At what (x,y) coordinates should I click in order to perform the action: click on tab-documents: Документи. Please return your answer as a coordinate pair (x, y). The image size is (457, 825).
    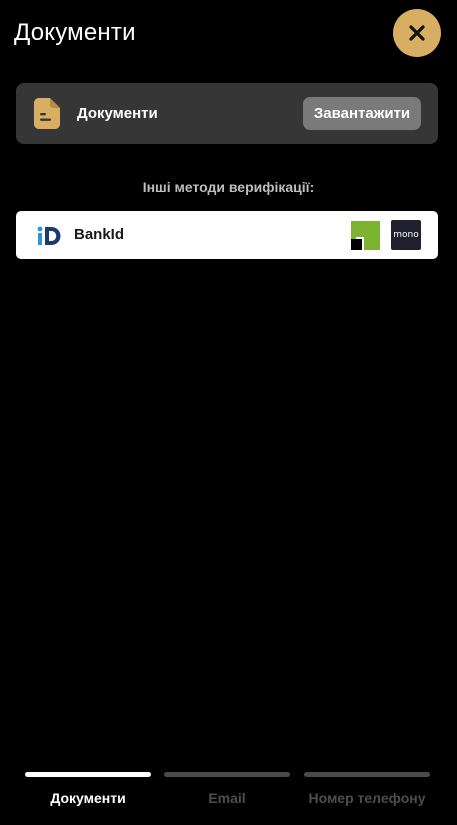
    Looking at the image, I should click on (88, 792).